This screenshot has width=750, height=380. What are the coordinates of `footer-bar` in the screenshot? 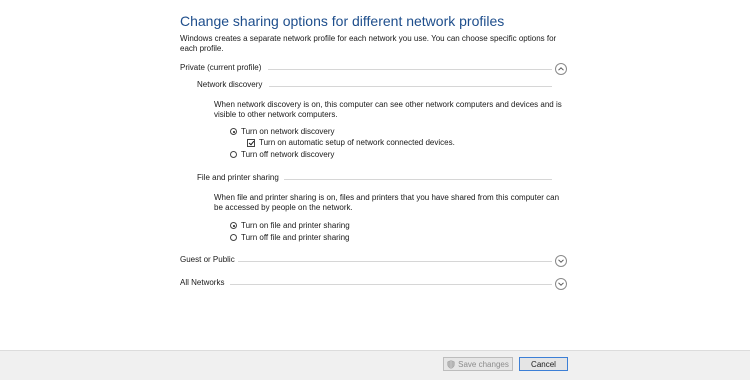 It's located at (375, 365).